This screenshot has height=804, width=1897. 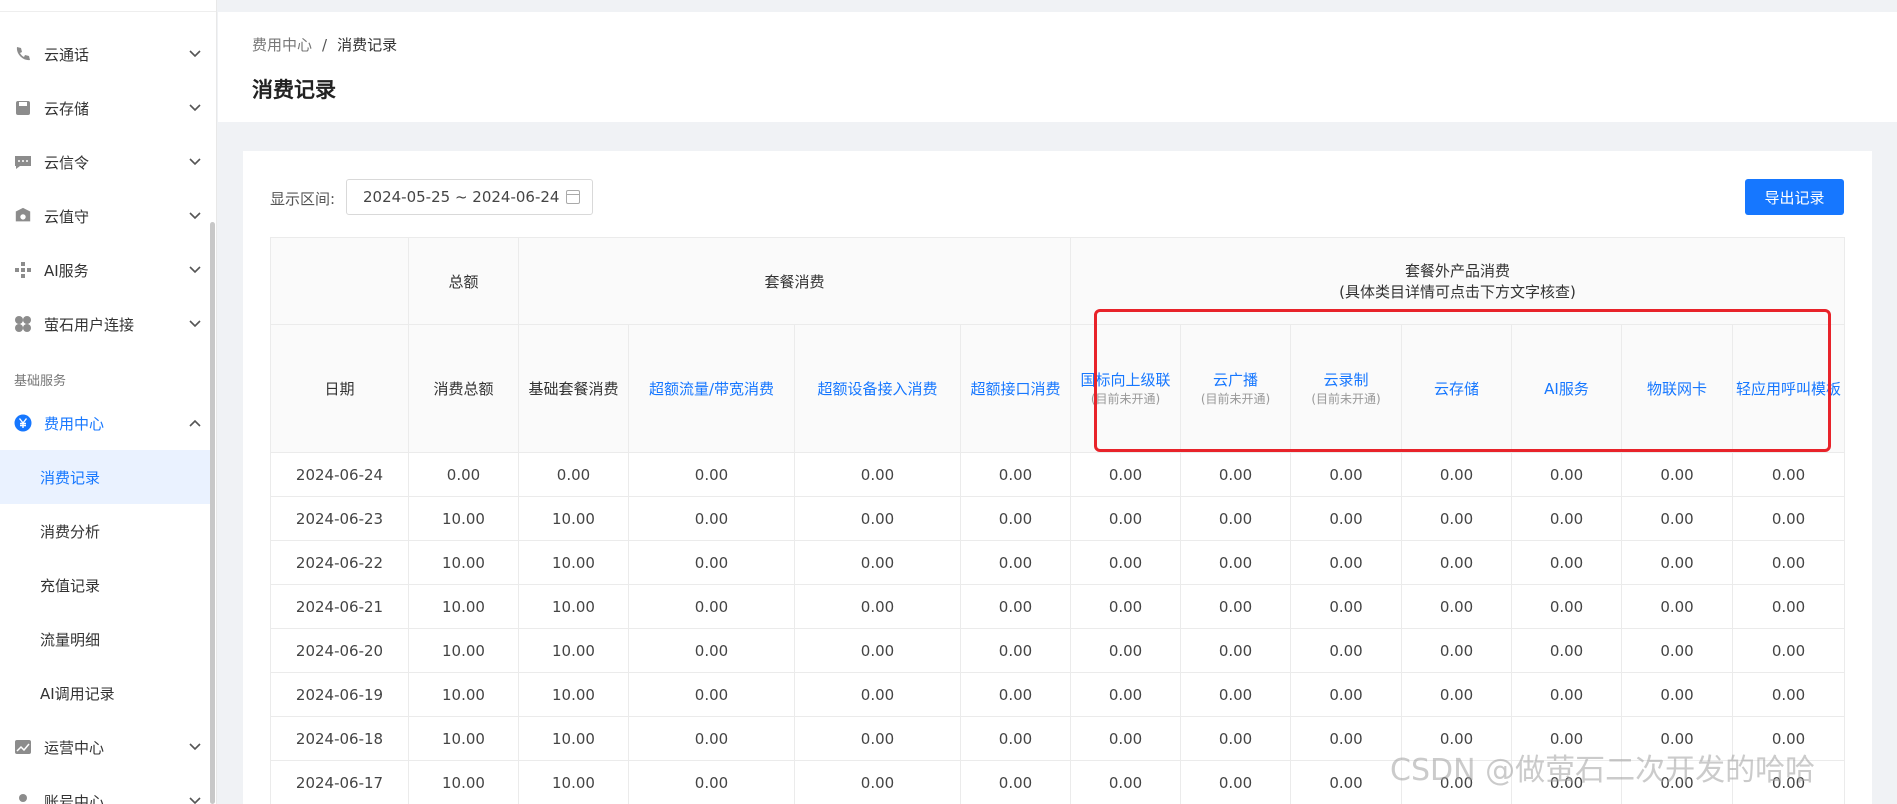 What do you see at coordinates (105, 639) in the screenshot?
I see `sidebar-subitem-traffic-details: 流量明细` at bounding box center [105, 639].